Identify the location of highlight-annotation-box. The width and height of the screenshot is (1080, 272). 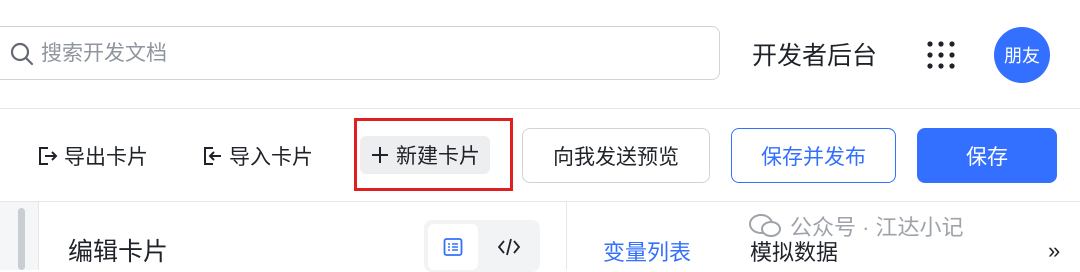
(433, 154).